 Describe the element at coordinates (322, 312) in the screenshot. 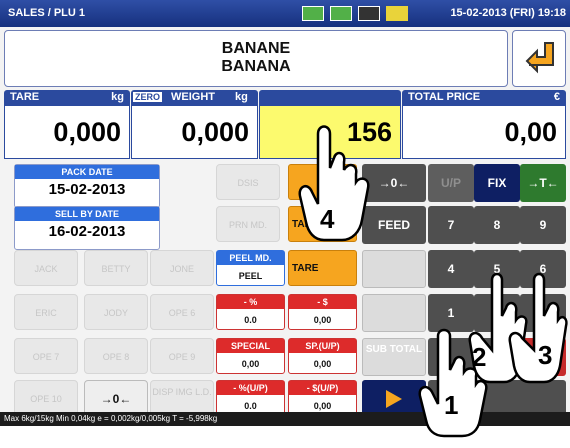

I see `discount-dollar-button: - $ 0,00` at that location.